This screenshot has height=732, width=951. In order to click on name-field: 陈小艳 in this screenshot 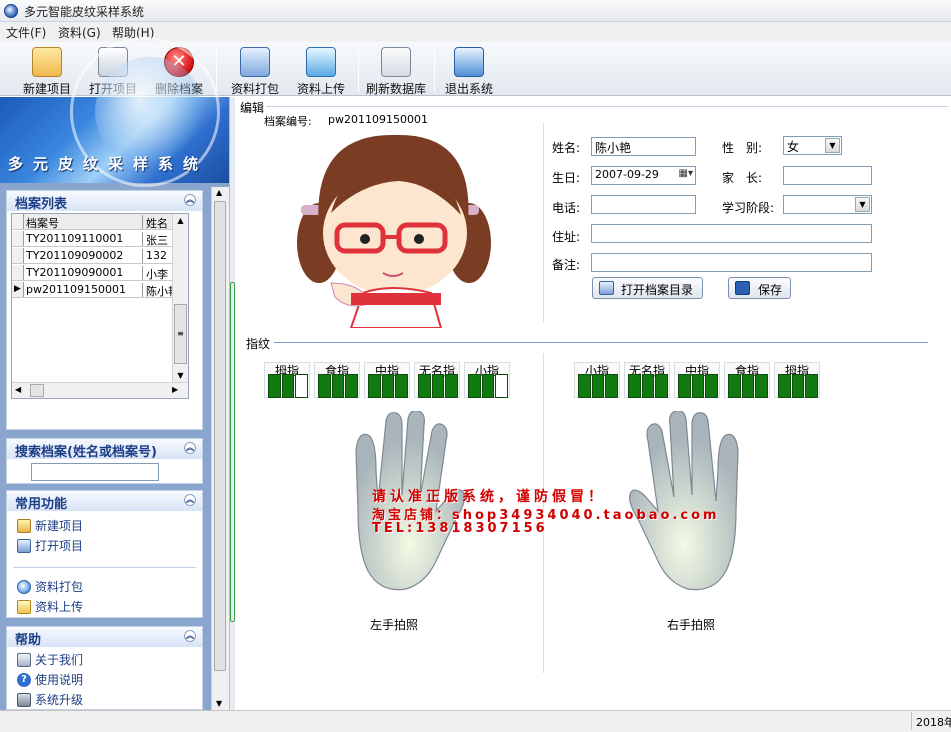, I will do `click(643, 146)`.